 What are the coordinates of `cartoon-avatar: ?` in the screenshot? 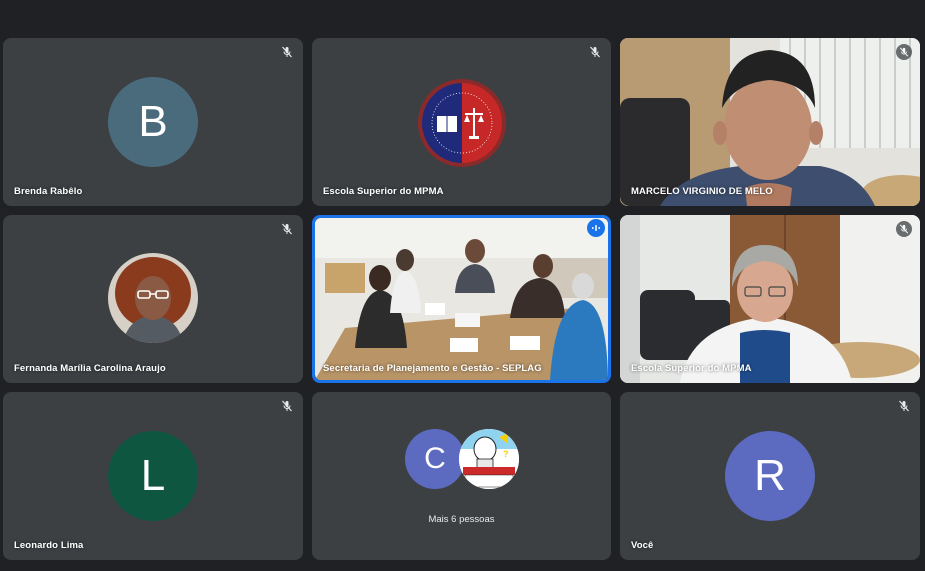 It's located at (489, 459).